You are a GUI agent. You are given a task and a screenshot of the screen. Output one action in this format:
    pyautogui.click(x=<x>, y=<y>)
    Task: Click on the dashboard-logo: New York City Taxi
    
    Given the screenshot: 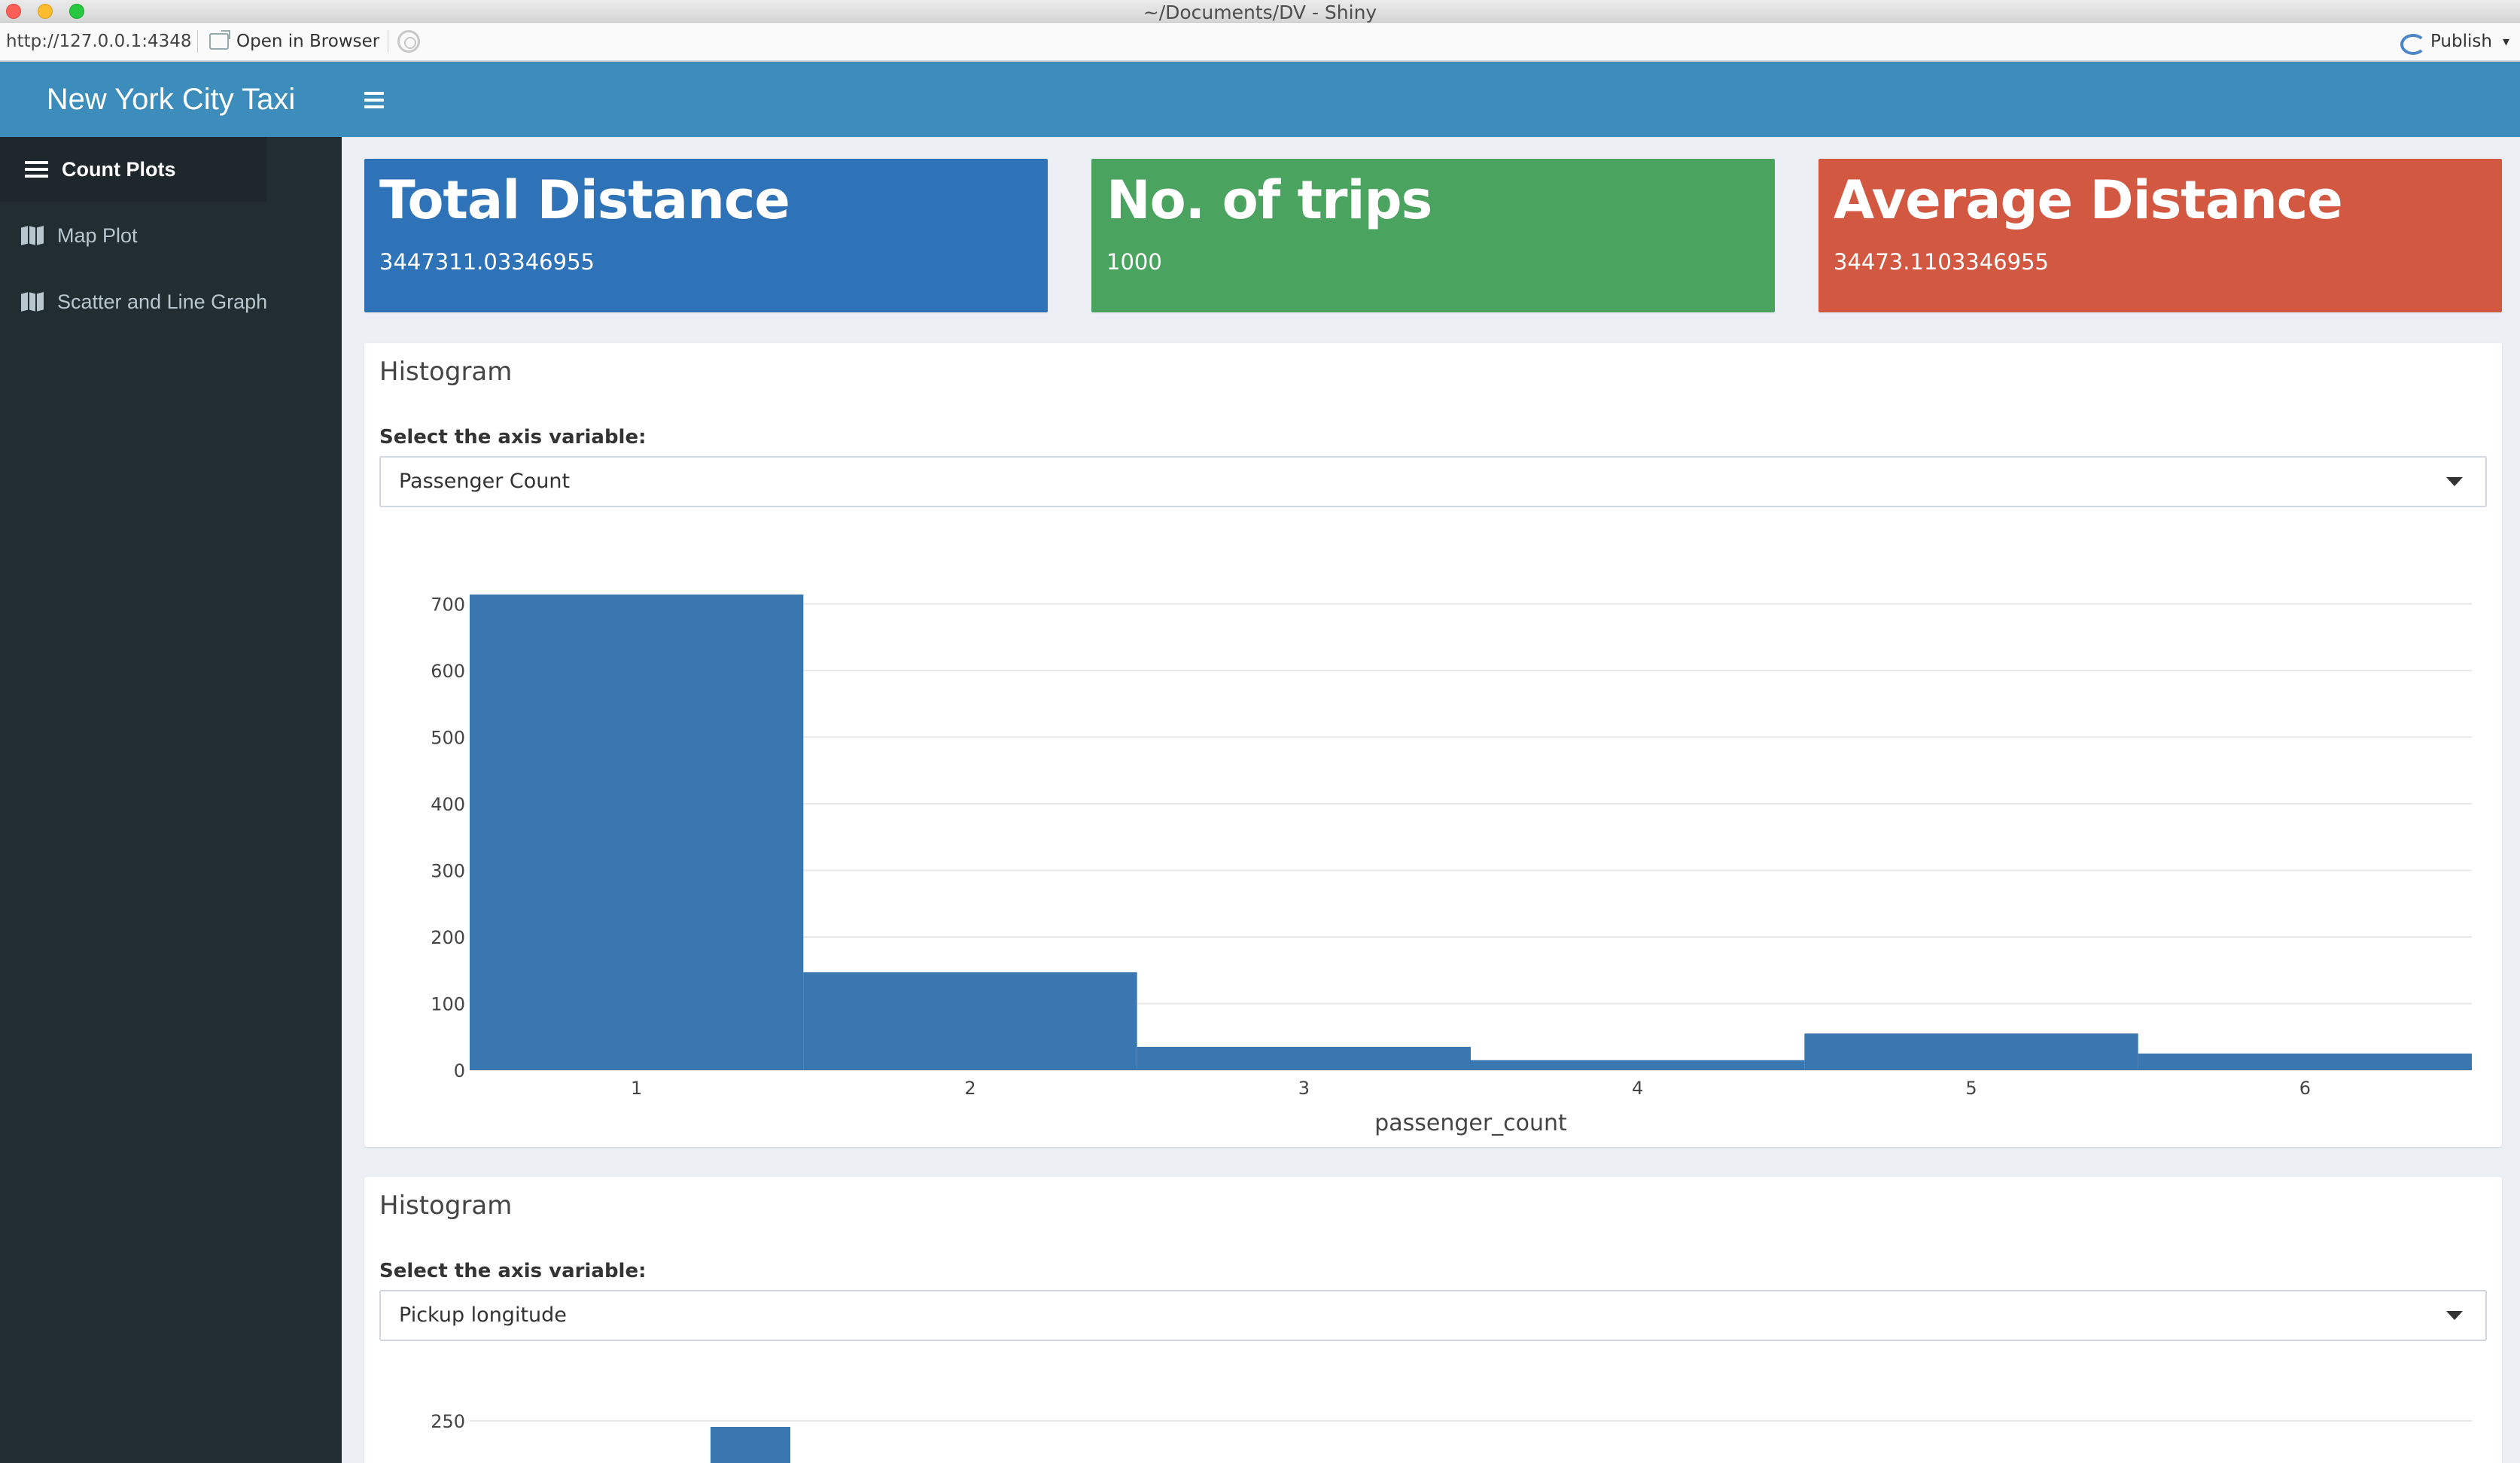 What is the action you would take?
    pyautogui.click(x=171, y=99)
    